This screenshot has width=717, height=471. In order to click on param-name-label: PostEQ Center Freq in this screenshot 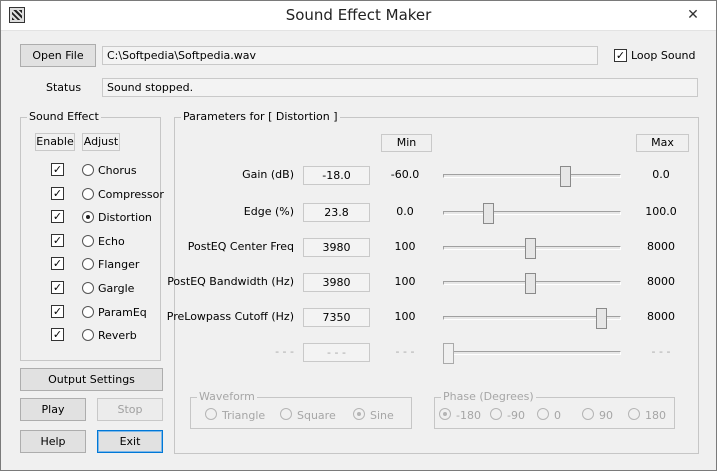, I will do `click(240, 246)`.